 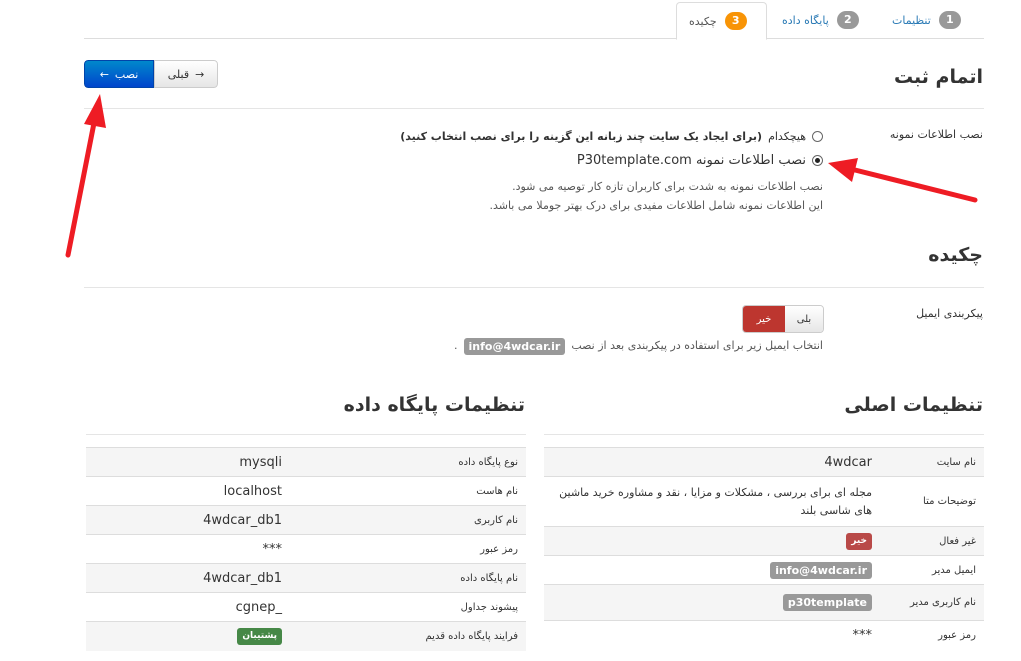 What do you see at coordinates (827, 602) in the screenshot?
I see `username-badge: p30template` at bounding box center [827, 602].